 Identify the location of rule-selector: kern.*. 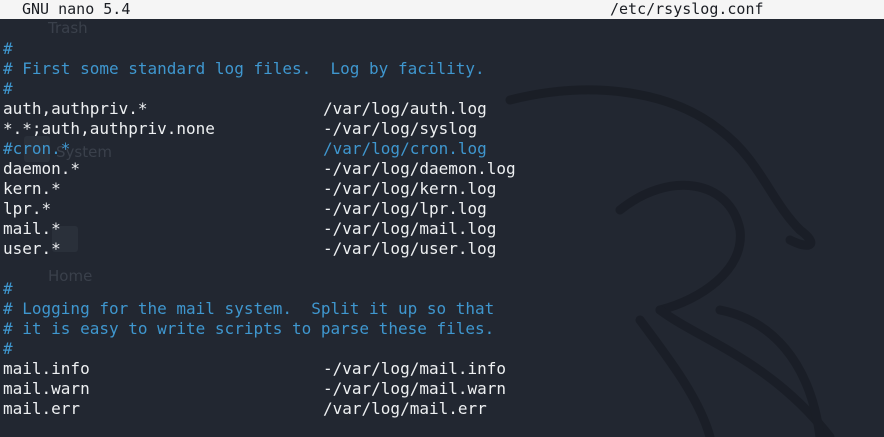
(32, 188).